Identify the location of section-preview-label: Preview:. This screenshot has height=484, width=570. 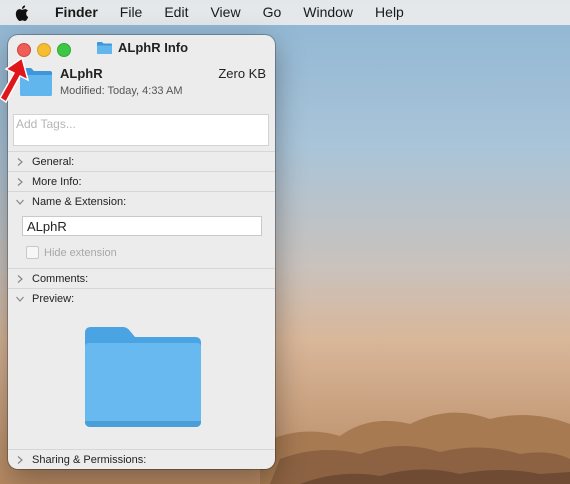
(53, 299).